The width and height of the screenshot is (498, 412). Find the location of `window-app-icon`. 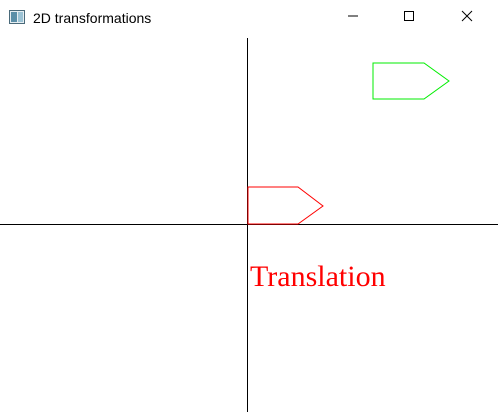

window-app-icon is located at coordinates (17, 17).